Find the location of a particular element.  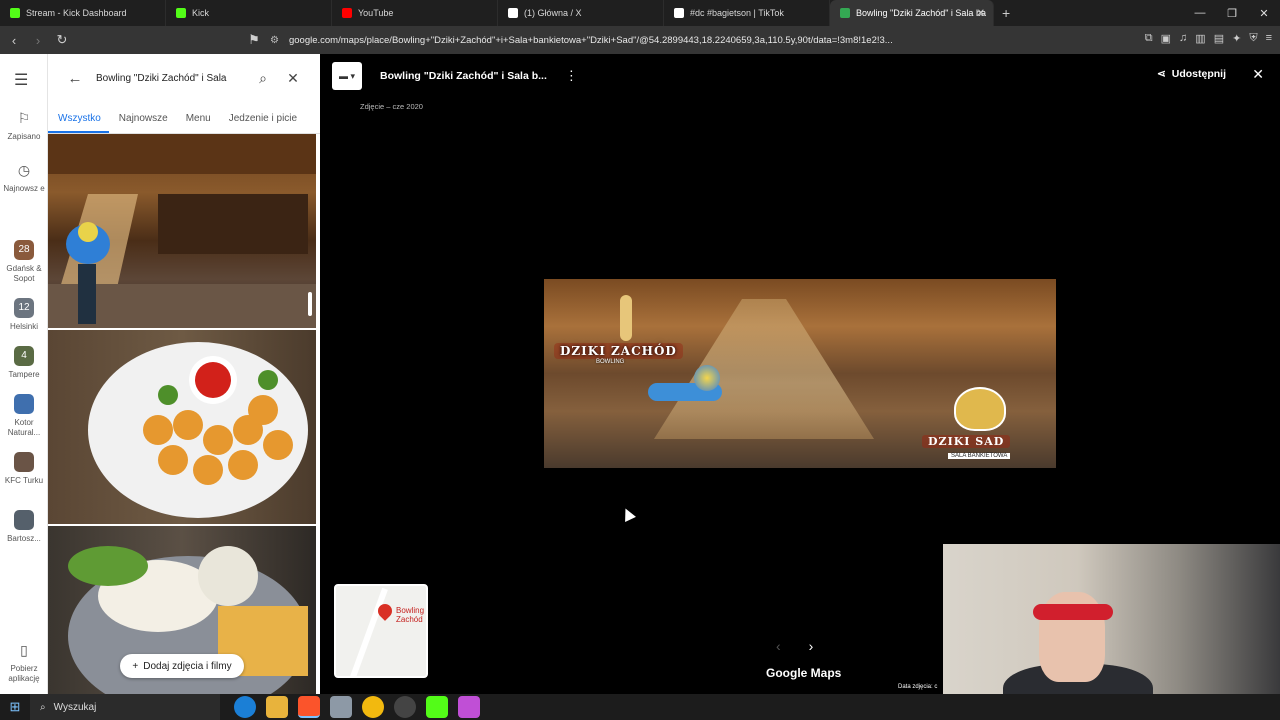

recent-place-tampere: 4 Tampere is located at coordinates (24, 363).